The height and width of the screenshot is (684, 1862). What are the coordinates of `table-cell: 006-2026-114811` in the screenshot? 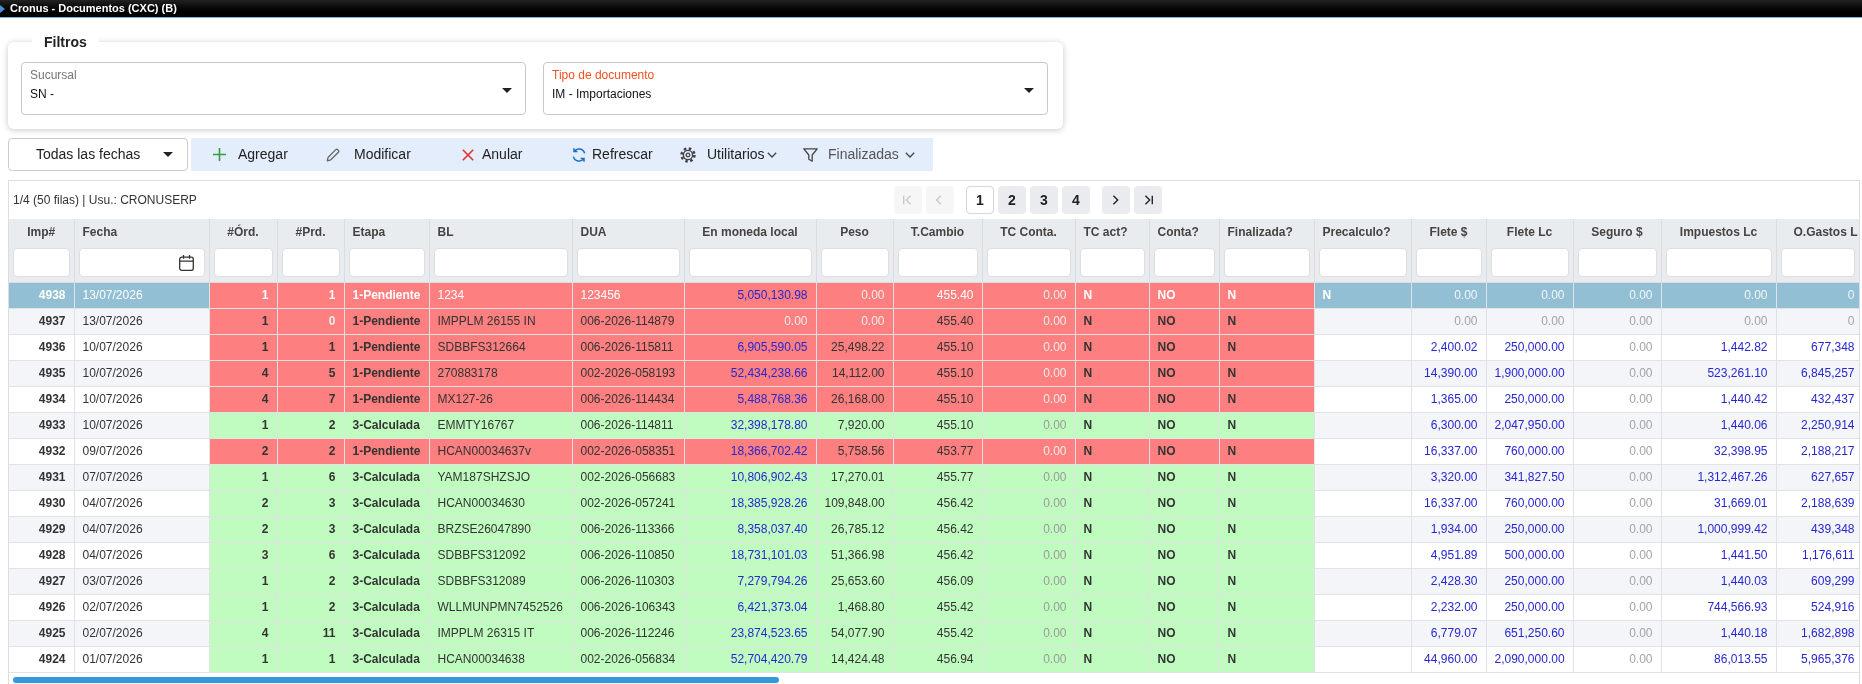 It's located at (628, 425).